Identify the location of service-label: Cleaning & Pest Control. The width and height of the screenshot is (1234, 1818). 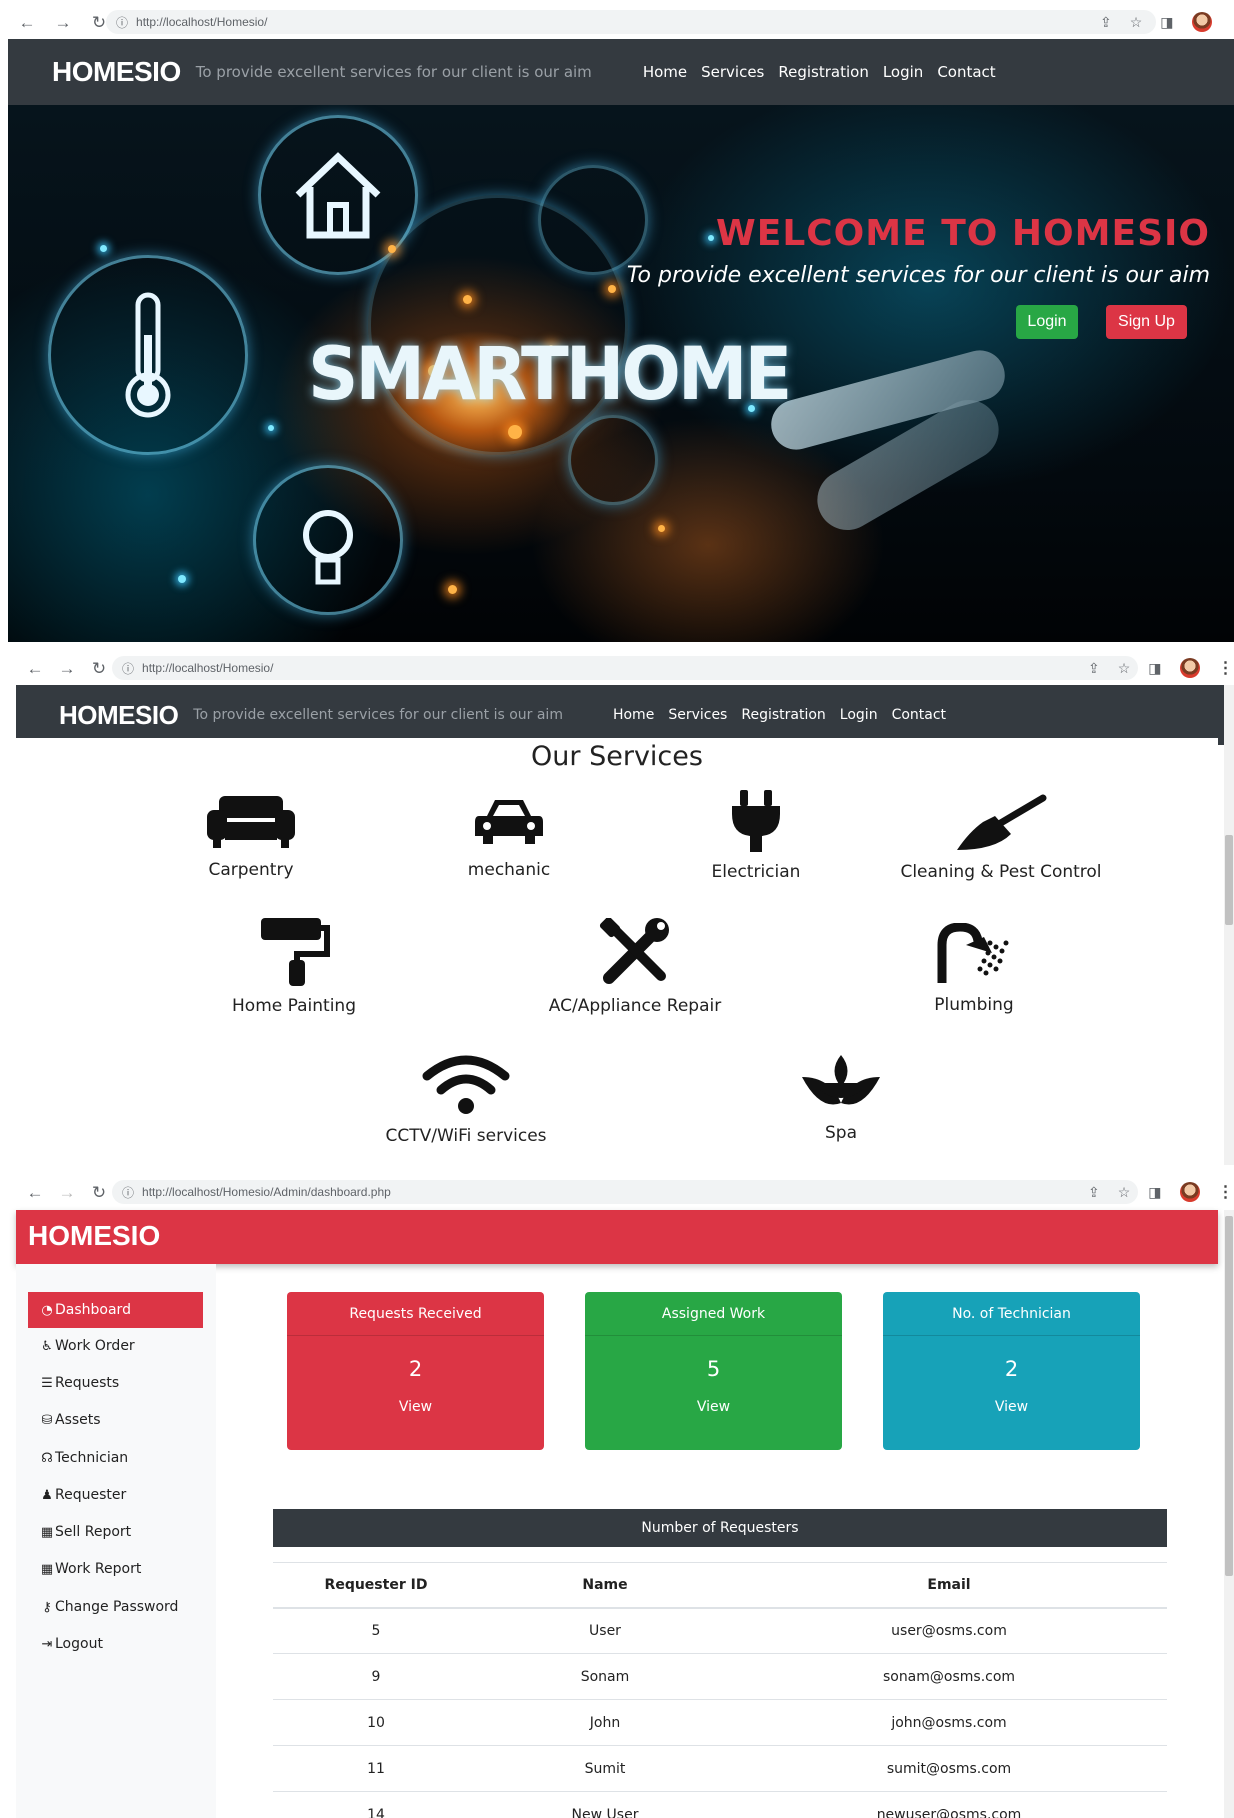
(1001, 872).